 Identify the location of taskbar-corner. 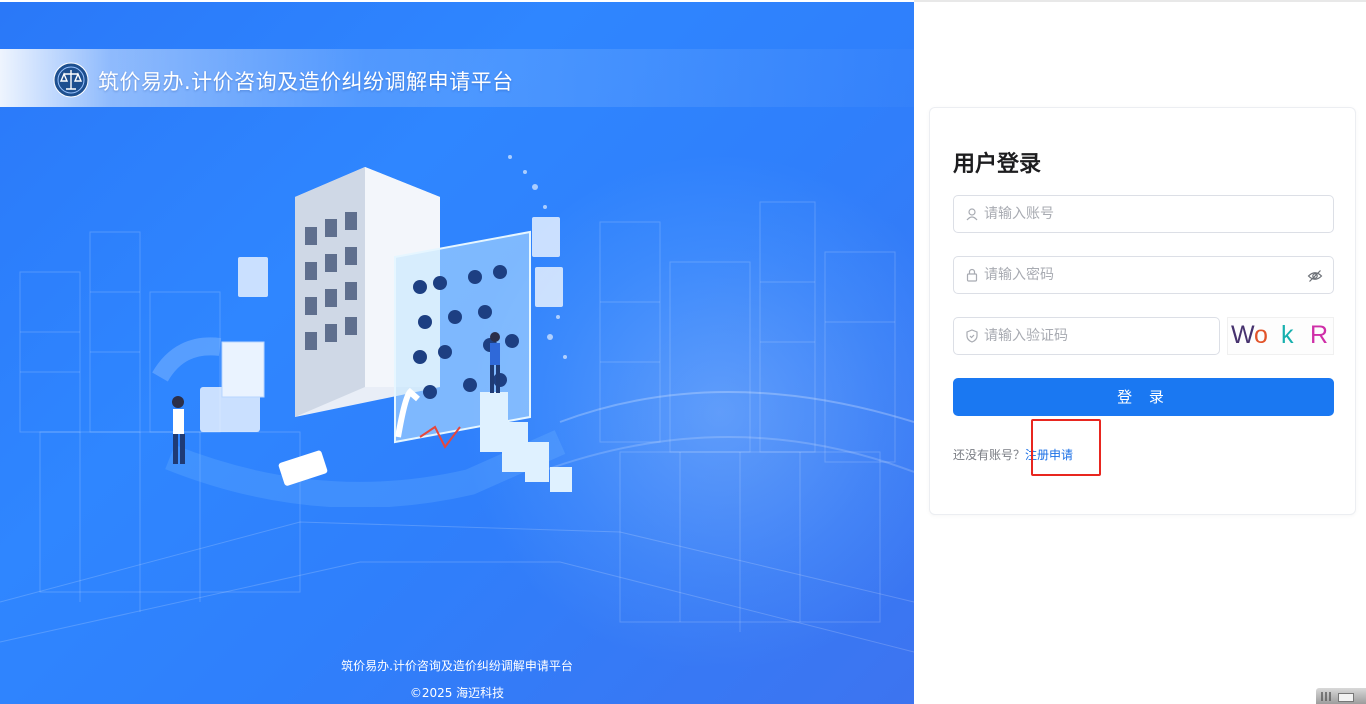
(1341, 696).